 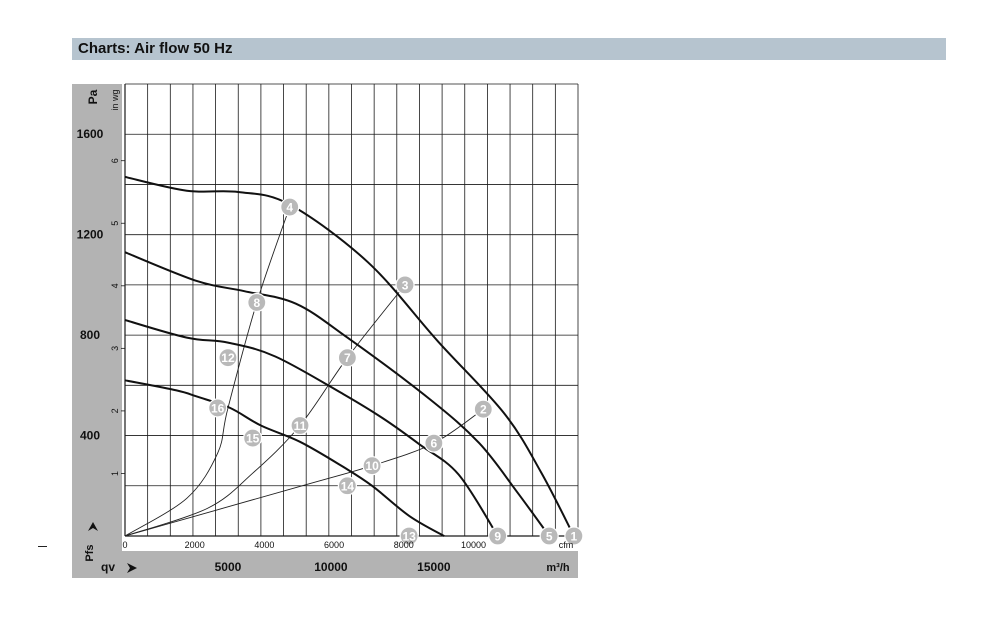 What do you see at coordinates (228, 358) in the screenshot?
I see `point-label-12: 12` at bounding box center [228, 358].